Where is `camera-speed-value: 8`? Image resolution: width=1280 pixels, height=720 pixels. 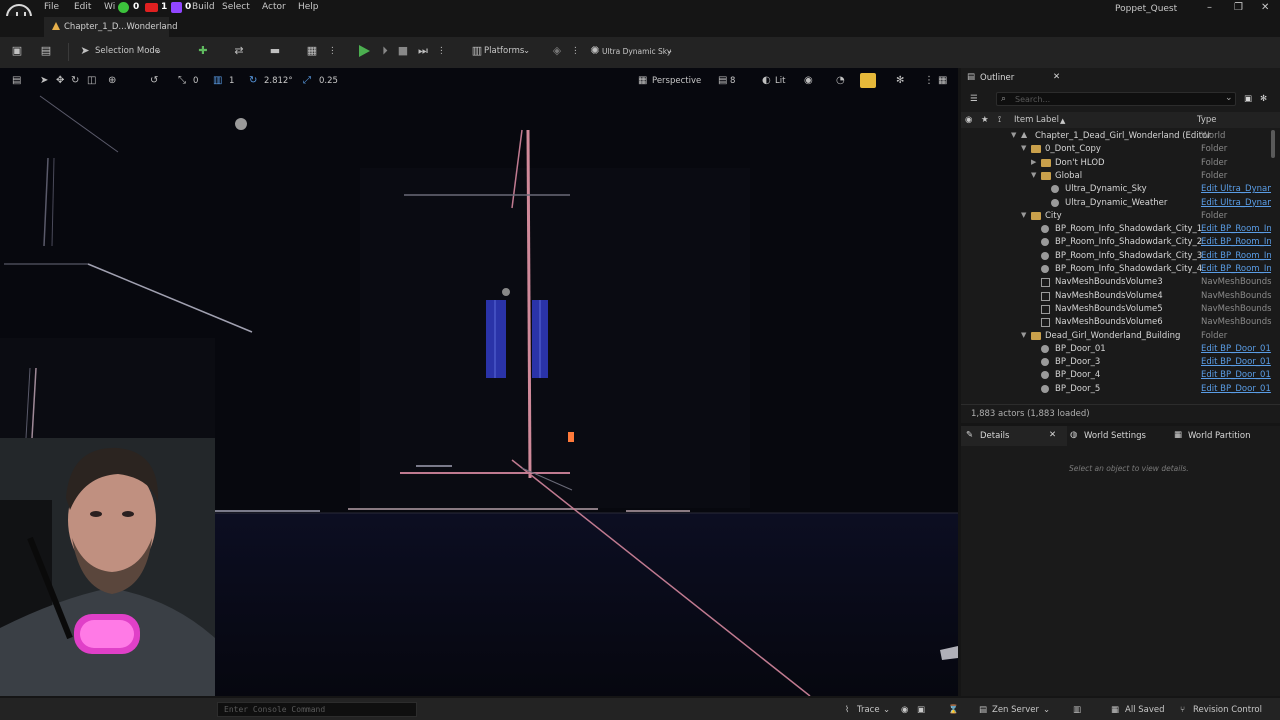
camera-speed-value: 8 is located at coordinates (732, 81).